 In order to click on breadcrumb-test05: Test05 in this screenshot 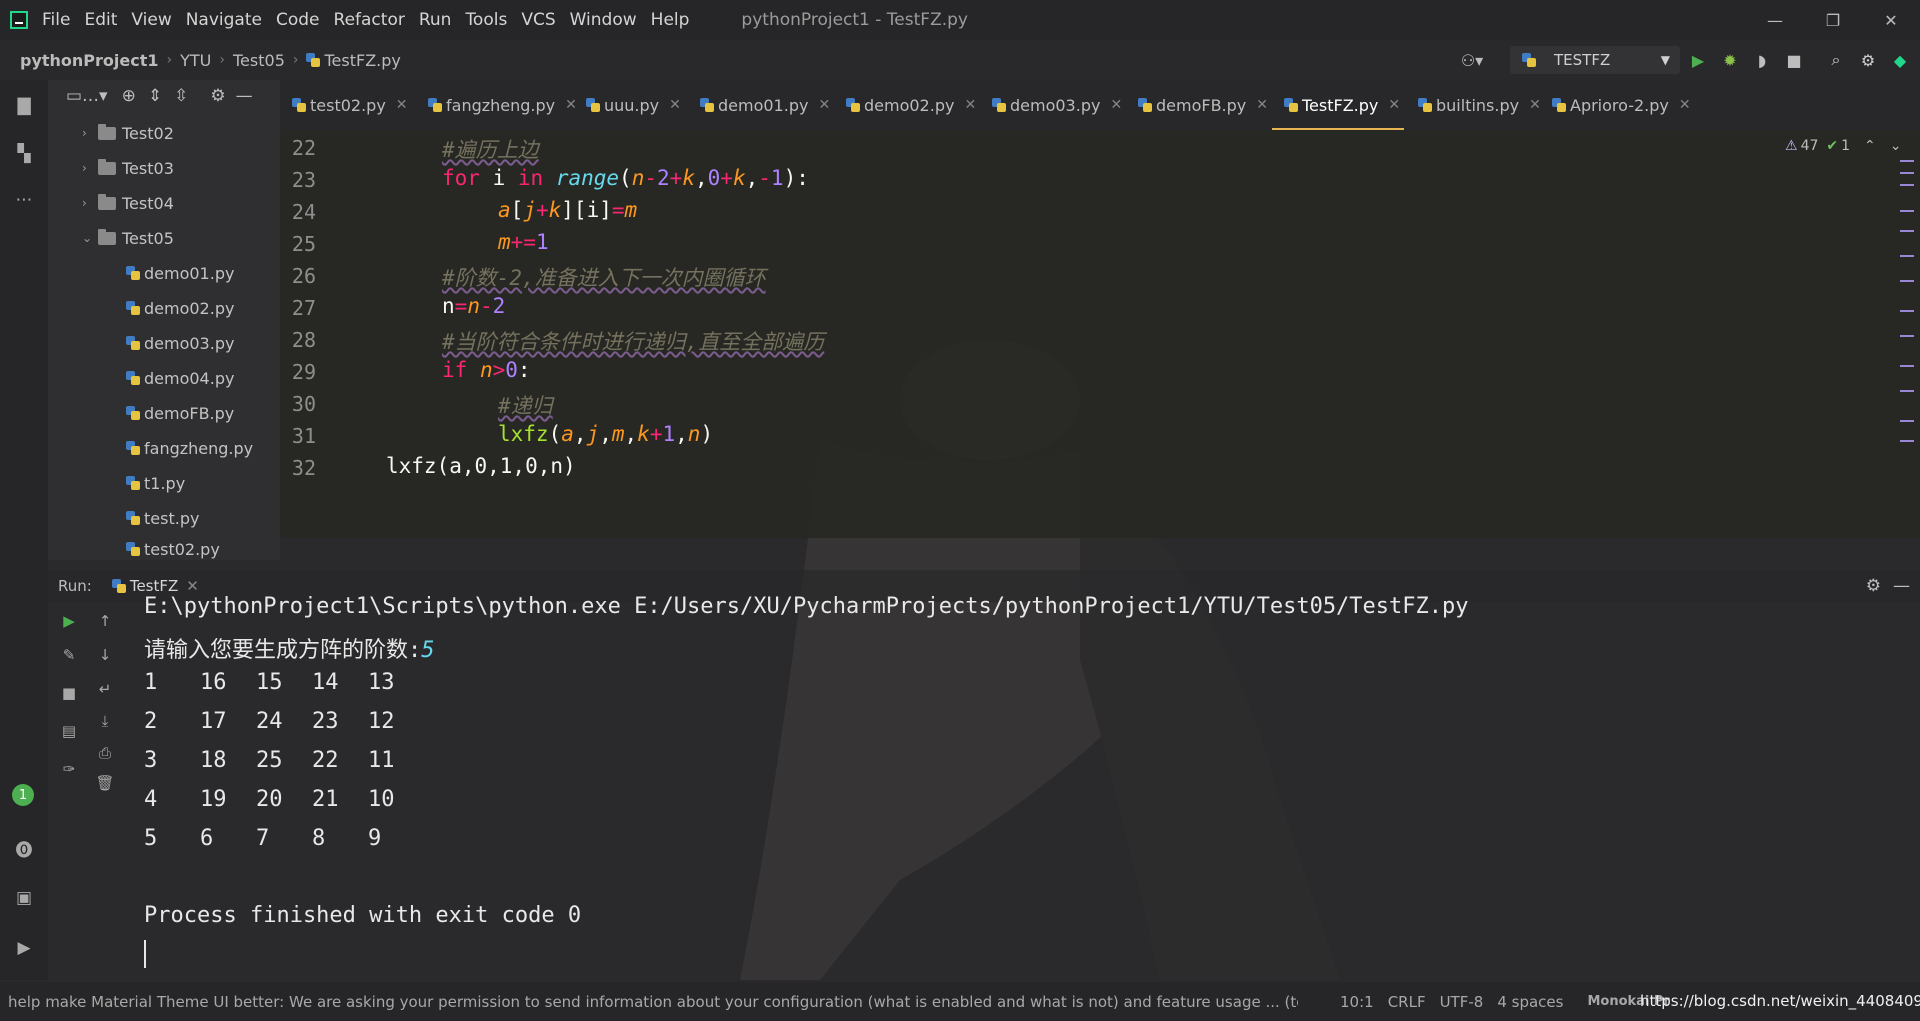, I will do `click(259, 60)`.